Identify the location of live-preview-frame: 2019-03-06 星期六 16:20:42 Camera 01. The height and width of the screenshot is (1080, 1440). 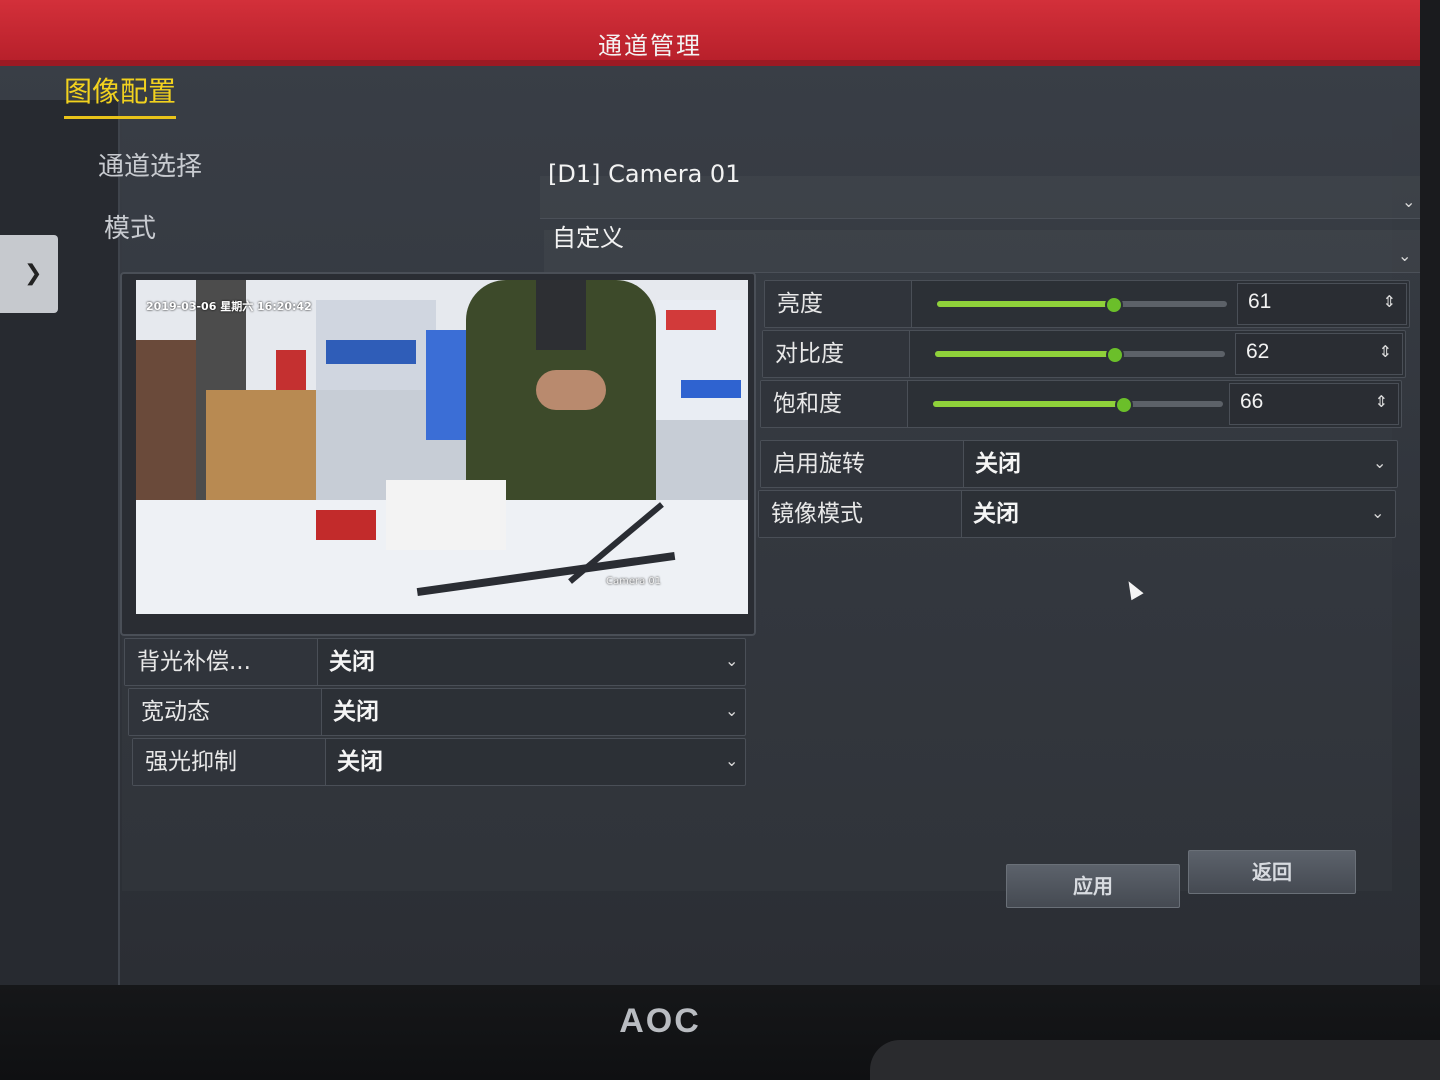
(438, 454).